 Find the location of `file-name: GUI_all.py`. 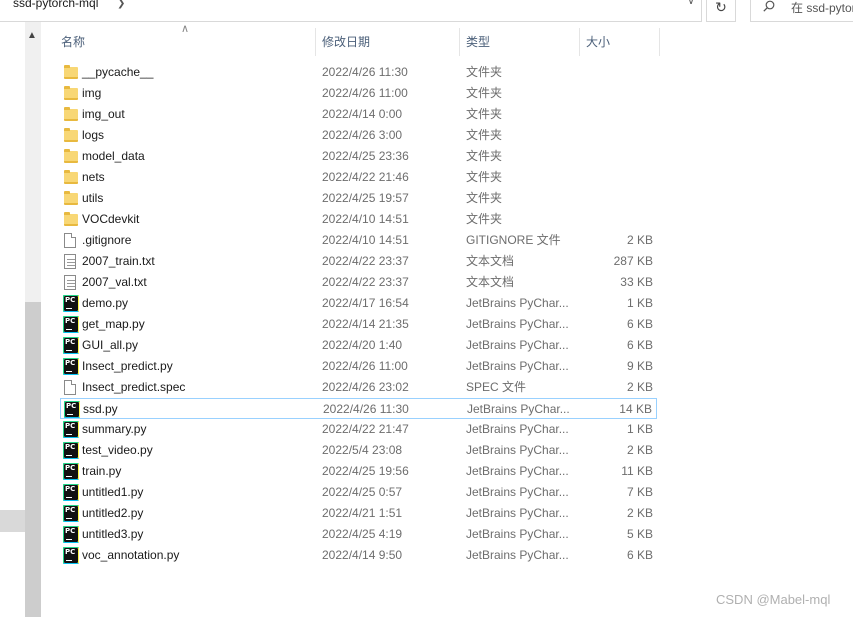

file-name: GUI_all.py is located at coordinates (110, 345).